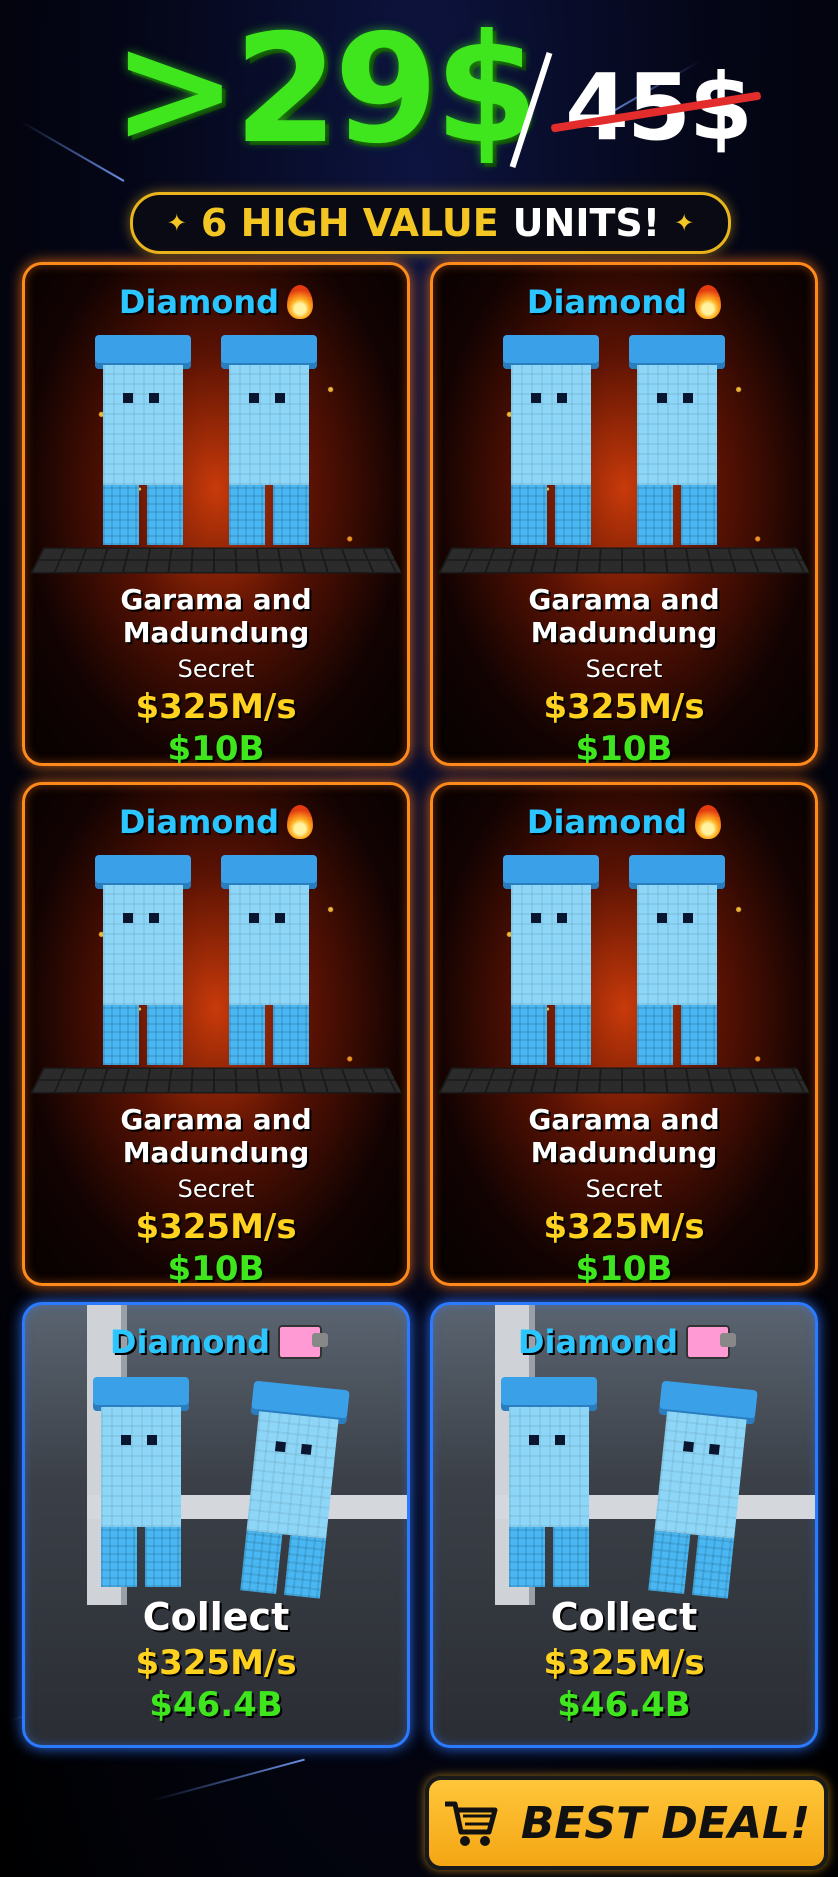 The image size is (838, 1877). Describe the element at coordinates (586, 223) in the screenshot. I see `banner-text: UNITS!` at that location.